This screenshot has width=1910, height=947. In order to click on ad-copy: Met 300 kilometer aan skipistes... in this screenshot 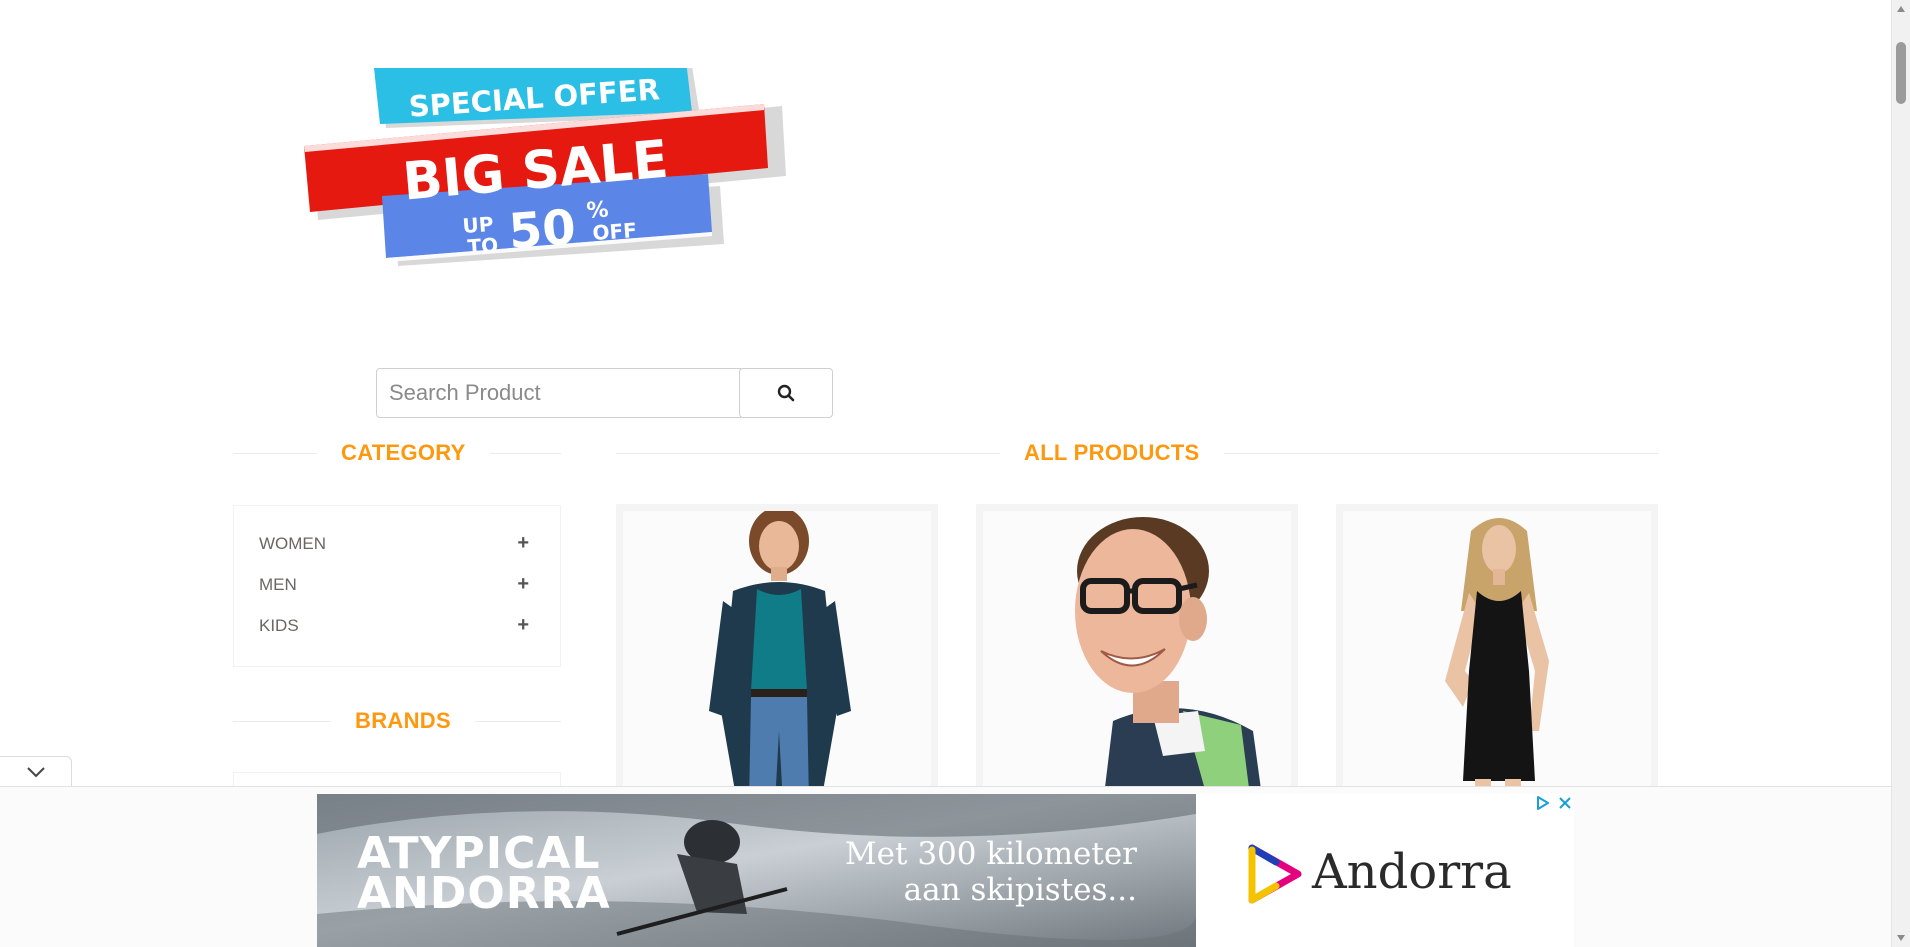, I will do `click(967, 872)`.